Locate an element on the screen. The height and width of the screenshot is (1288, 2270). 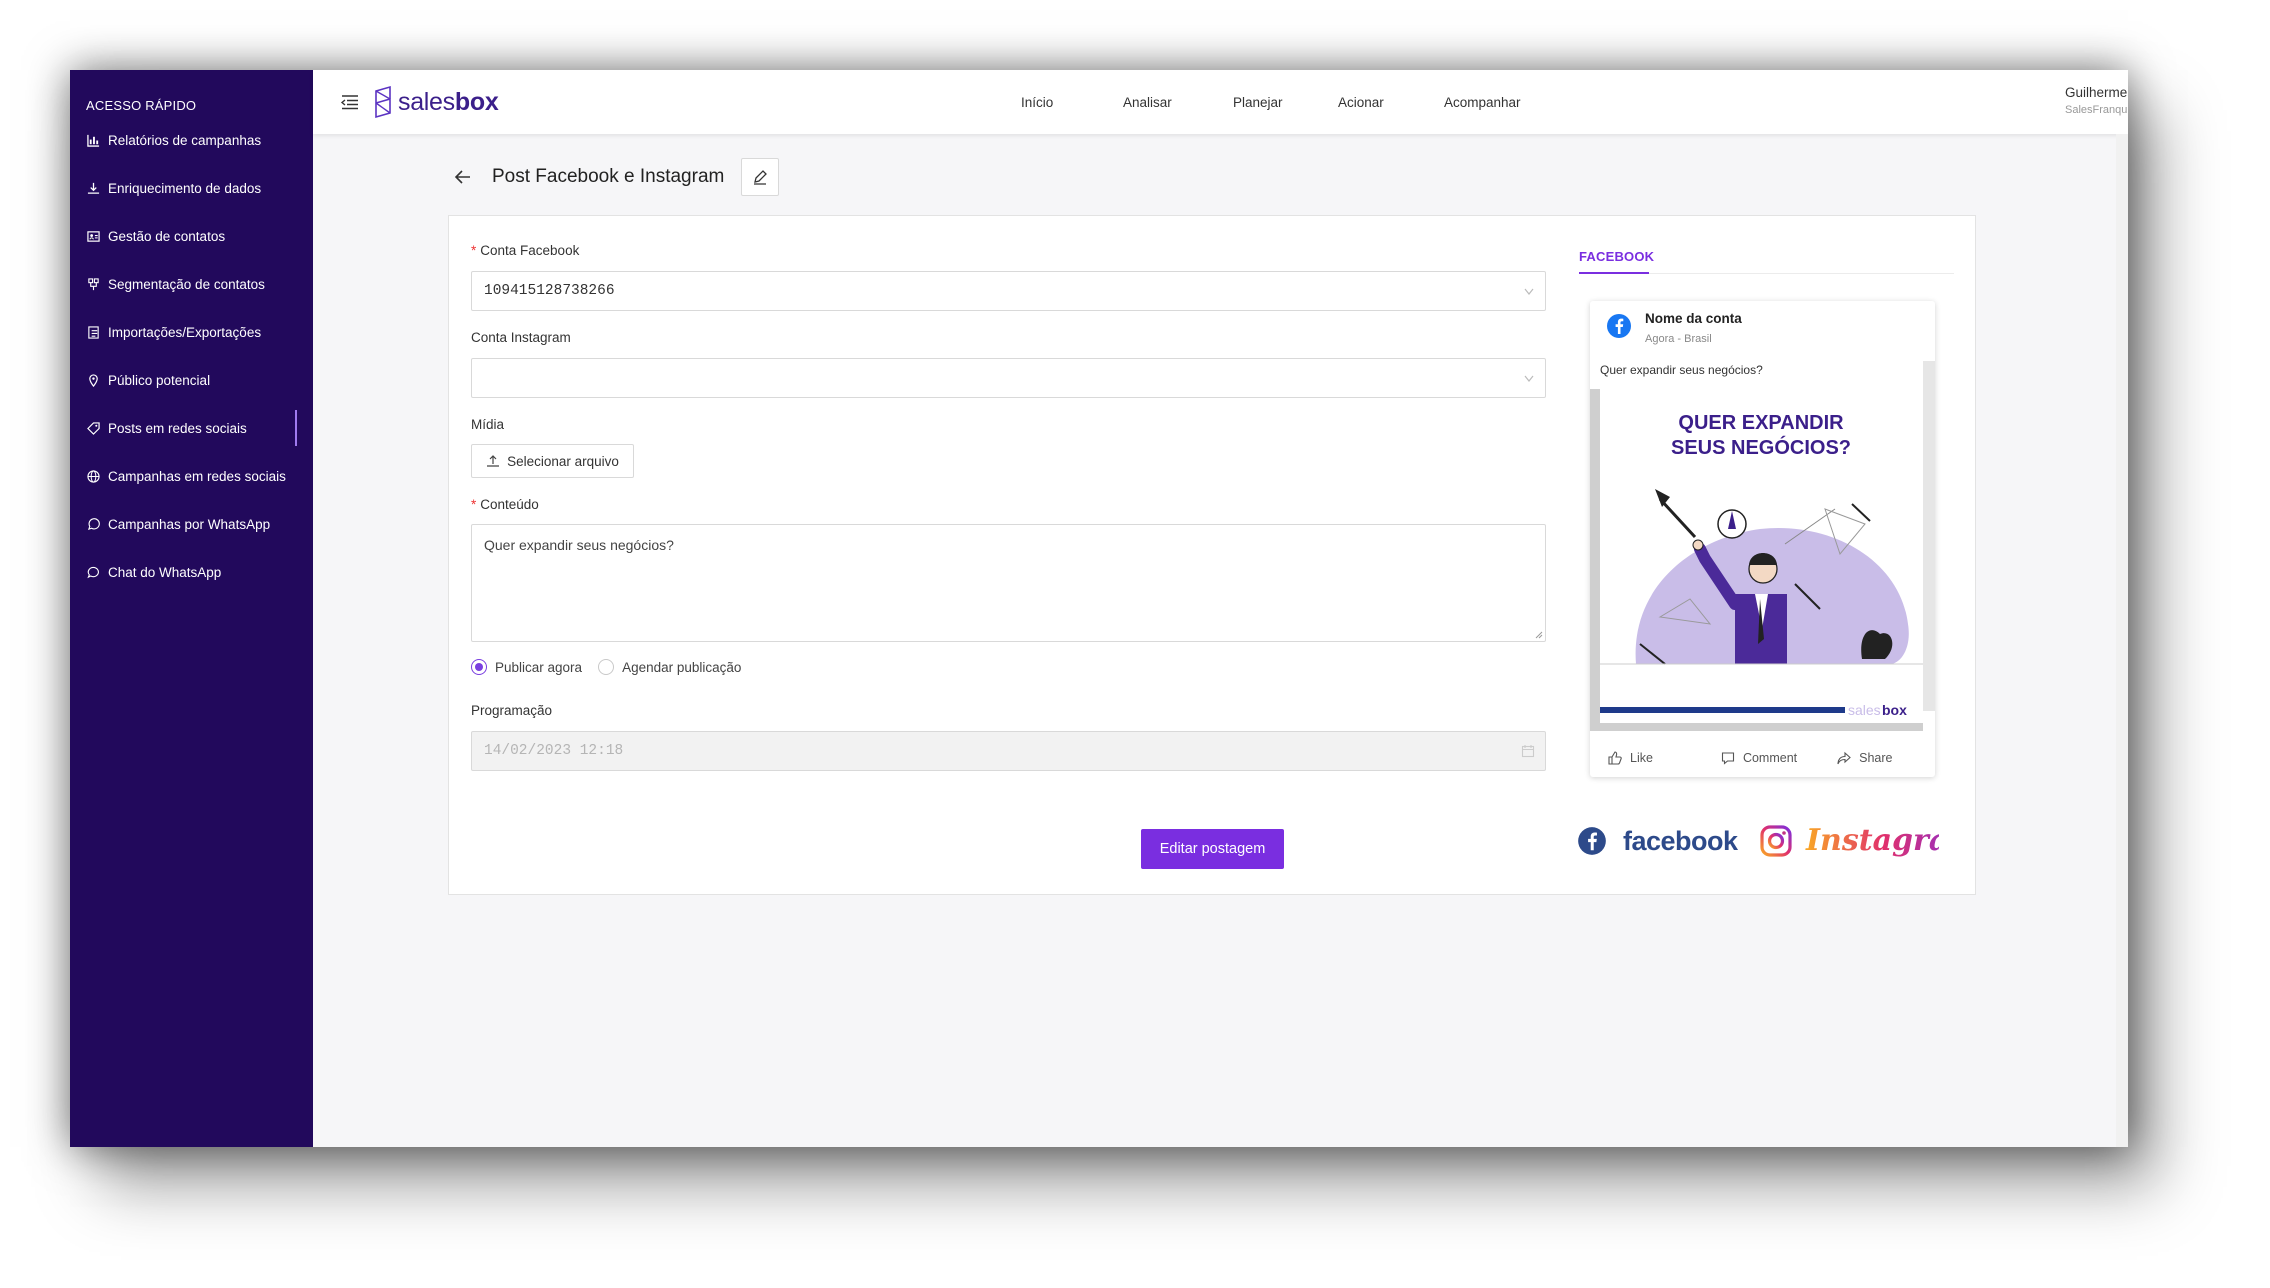
edit-title-button is located at coordinates (760, 177).